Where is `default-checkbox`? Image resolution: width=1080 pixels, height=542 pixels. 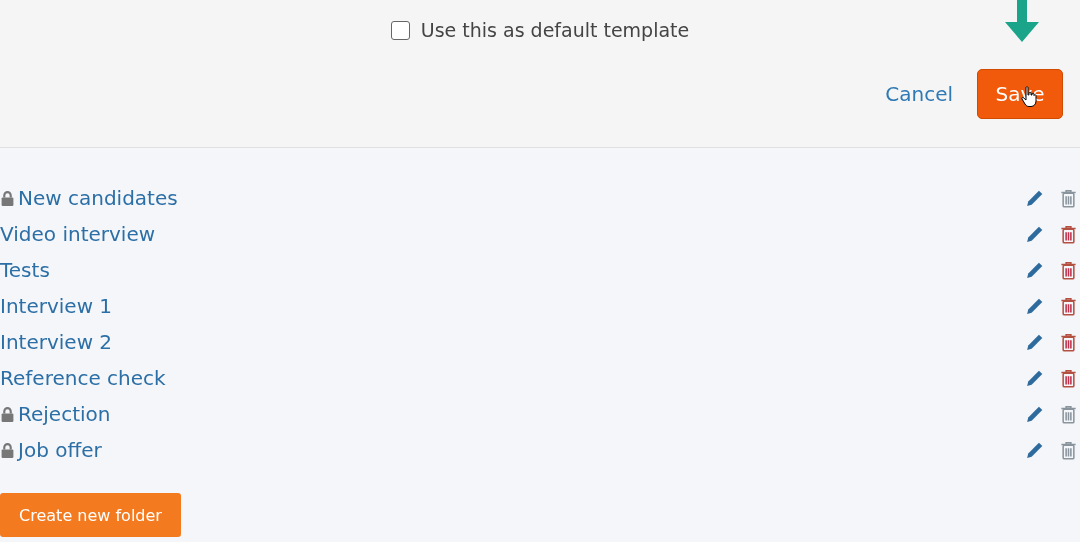 default-checkbox is located at coordinates (400, 30).